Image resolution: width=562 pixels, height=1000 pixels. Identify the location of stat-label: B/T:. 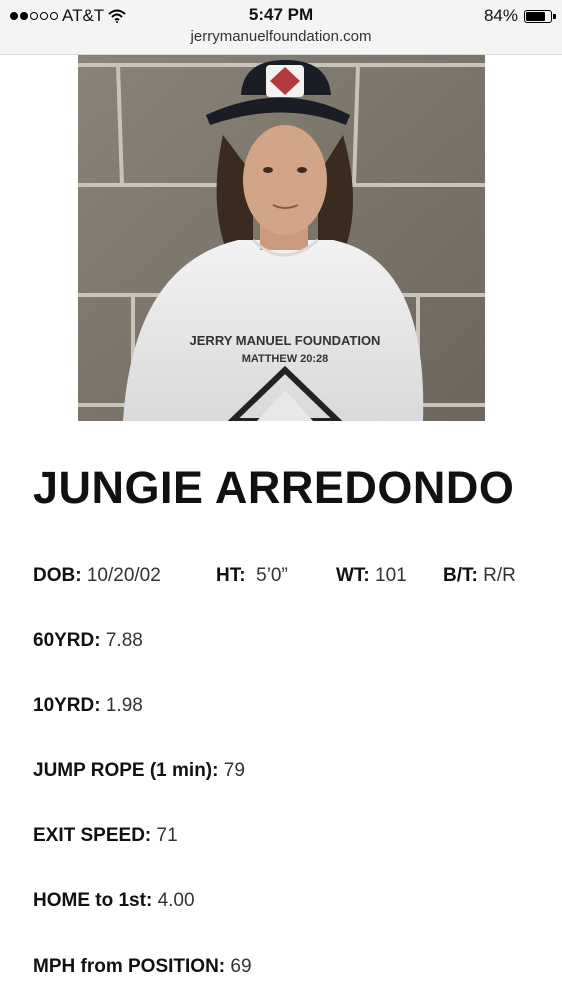
(460, 575).